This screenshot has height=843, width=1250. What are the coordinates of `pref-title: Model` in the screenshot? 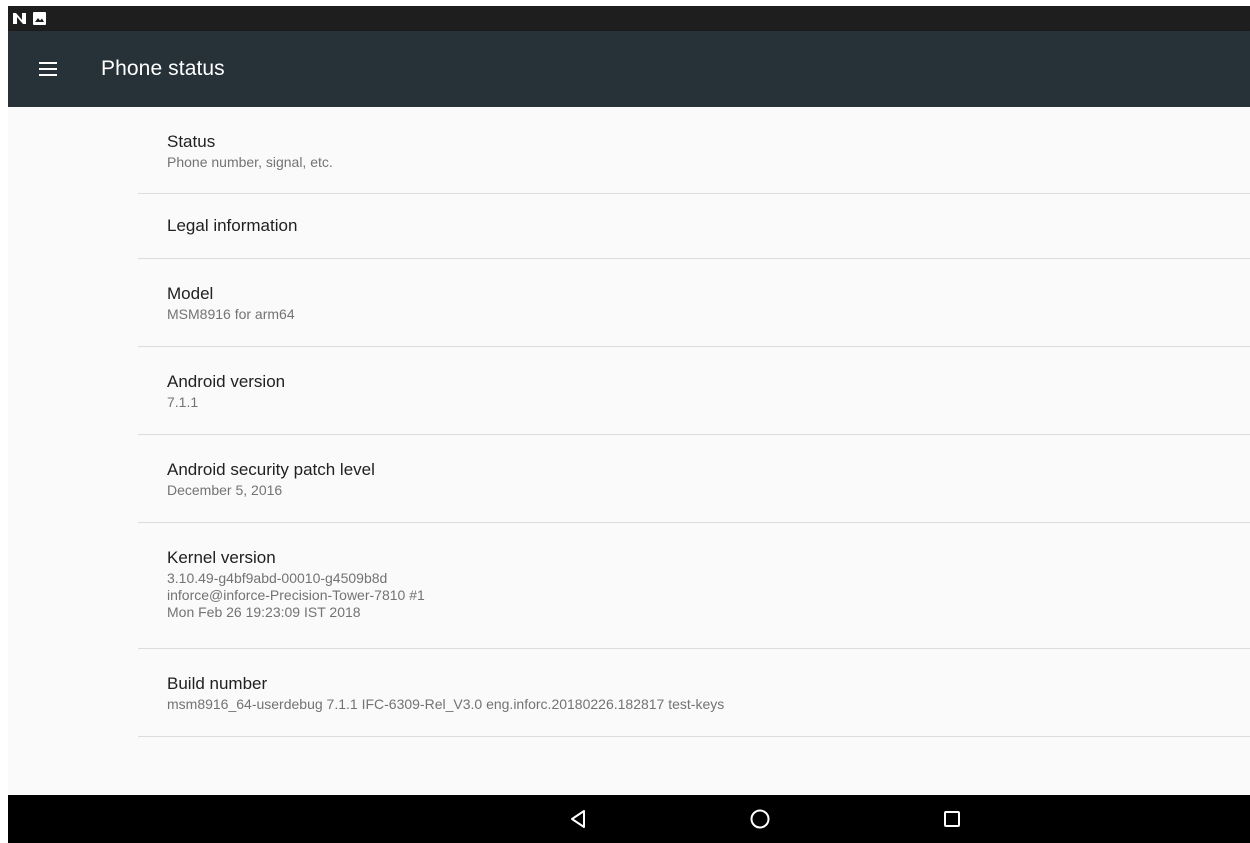 It's located at (190, 293).